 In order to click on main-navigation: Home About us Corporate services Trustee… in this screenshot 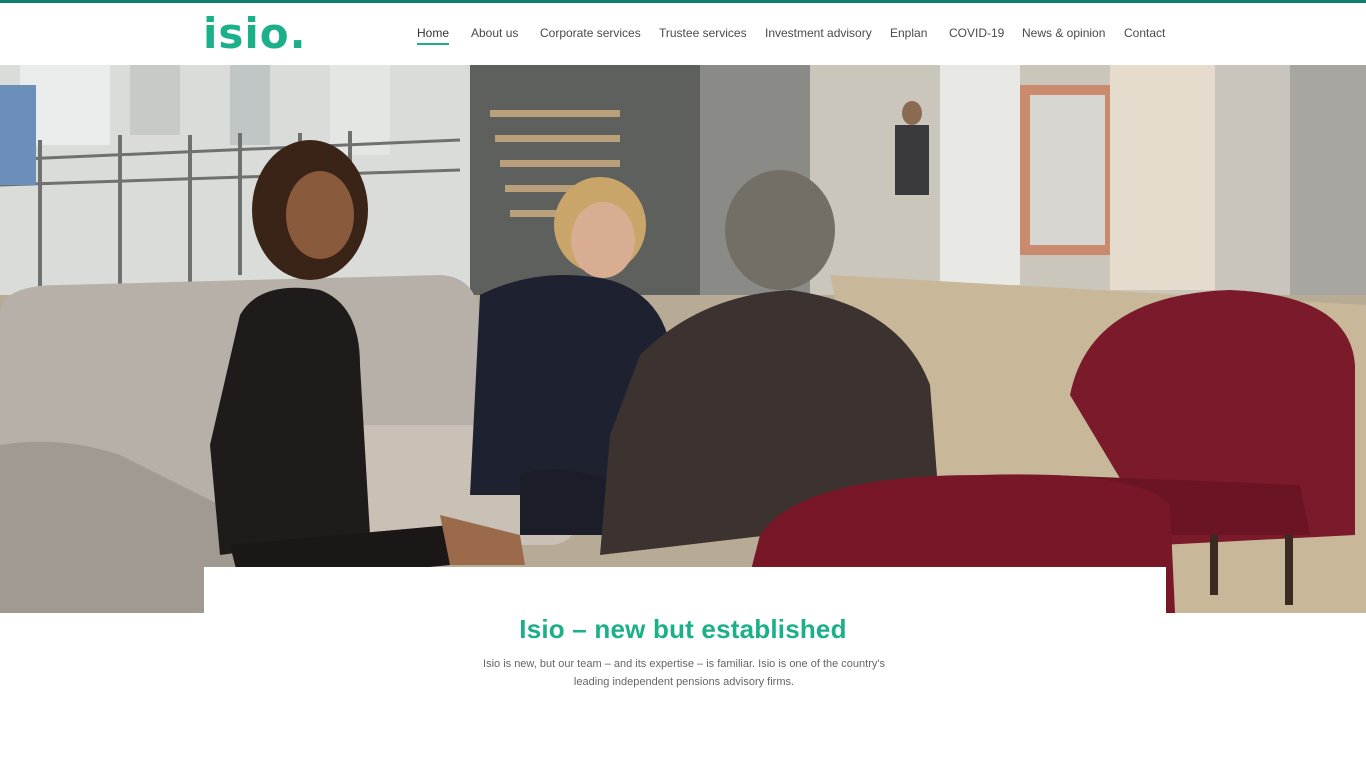, I will do `click(683, 34)`.